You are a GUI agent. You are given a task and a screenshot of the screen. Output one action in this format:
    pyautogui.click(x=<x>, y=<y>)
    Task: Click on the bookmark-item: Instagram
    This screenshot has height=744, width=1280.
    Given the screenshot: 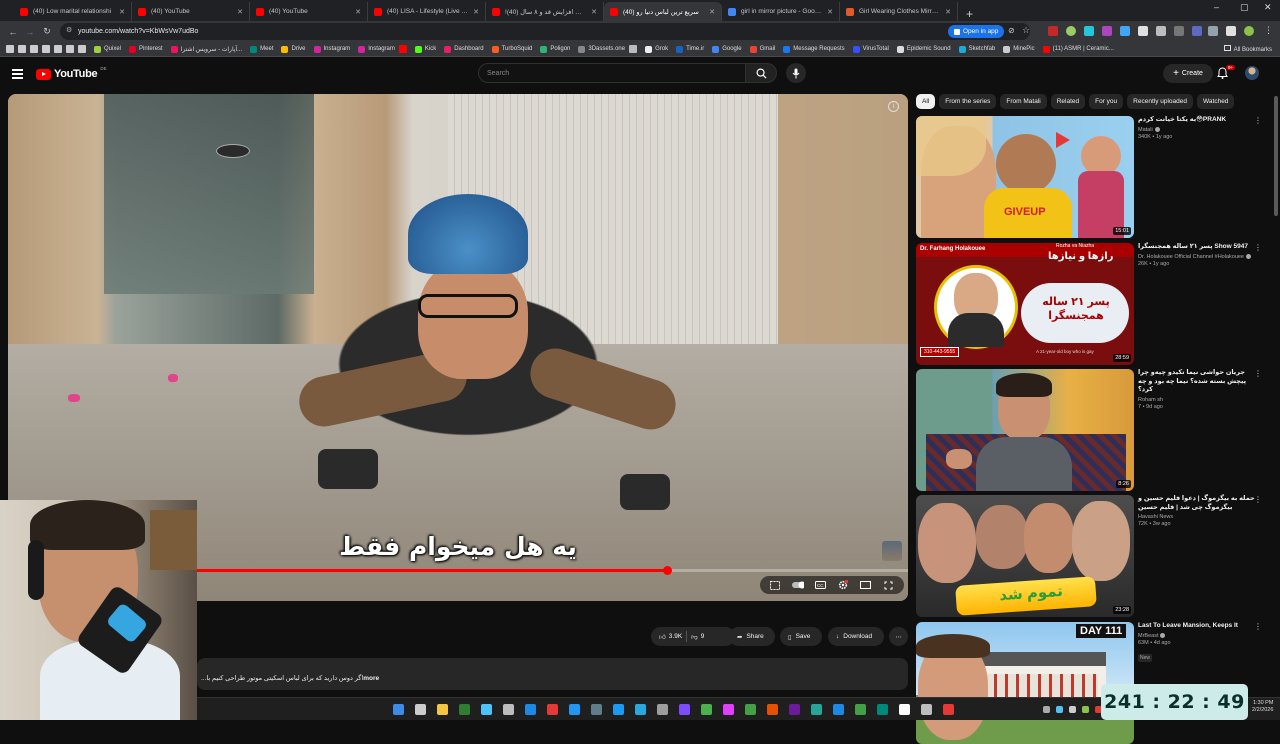 What is the action you would take?
    pyautogui.click(x=376, y=49)
    